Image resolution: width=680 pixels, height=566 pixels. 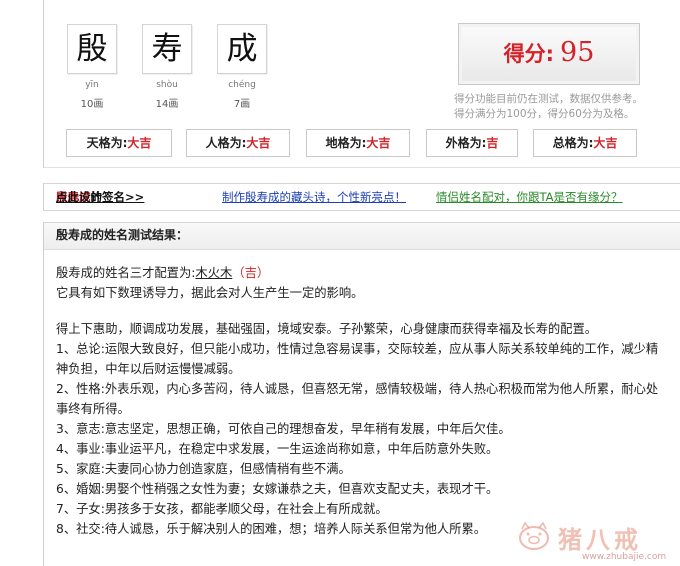 What do you see at coordinates (277, 489) in the screenshot?
I see `result-item-6: 6、婚姻:男娶个性稍强之女性为妻；女嫁谦恭之夫，但喜欢支配丈夫，表现才干。` at bounding box center [277, 489].